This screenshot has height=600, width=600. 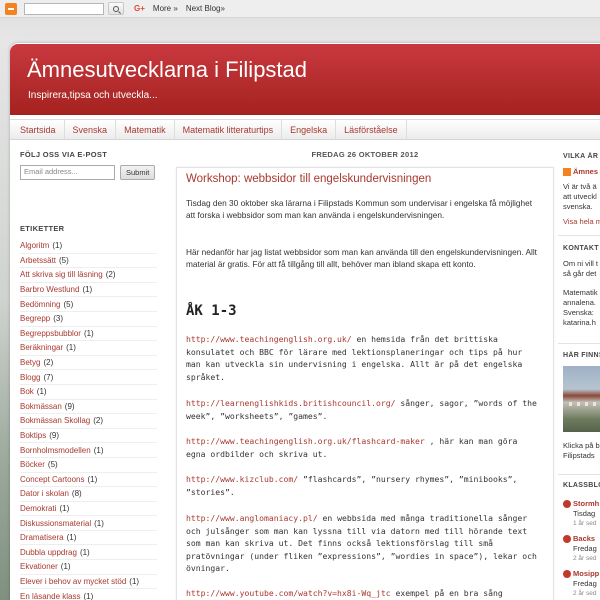 I want to click on label-link: Bokmässan Skollag, so click(x=55, y=420).